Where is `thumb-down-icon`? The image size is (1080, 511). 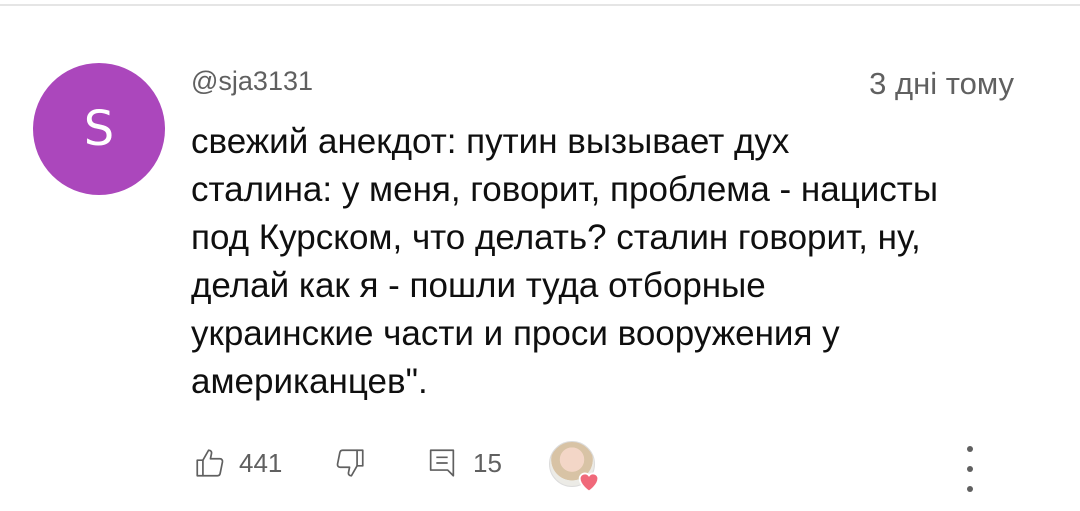 thumb-down-icon is located at coordinates (350, 463).